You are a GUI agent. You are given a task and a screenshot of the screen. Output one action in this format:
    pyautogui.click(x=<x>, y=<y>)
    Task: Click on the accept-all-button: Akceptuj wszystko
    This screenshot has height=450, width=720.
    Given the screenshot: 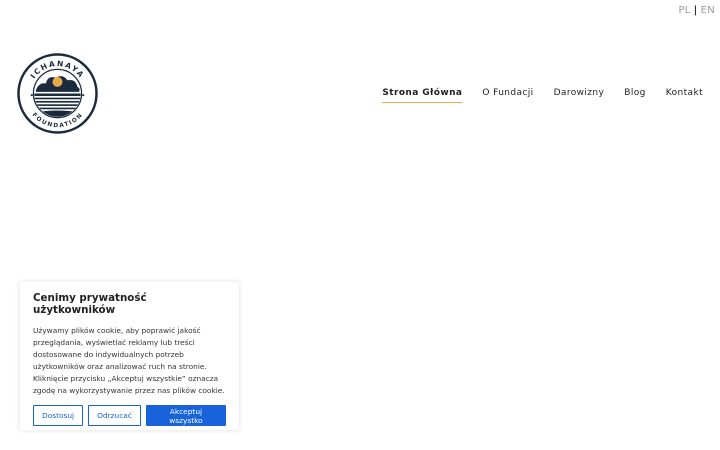 What is the action you would take?
    pyautogui.click(x=185, y=415)
    